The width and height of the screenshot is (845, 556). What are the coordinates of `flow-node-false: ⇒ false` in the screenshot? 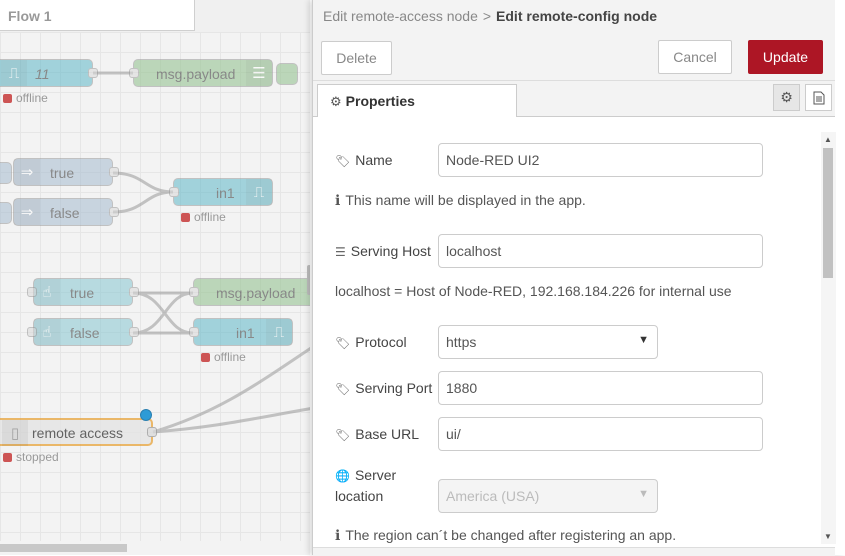 It's located at (66, 212).